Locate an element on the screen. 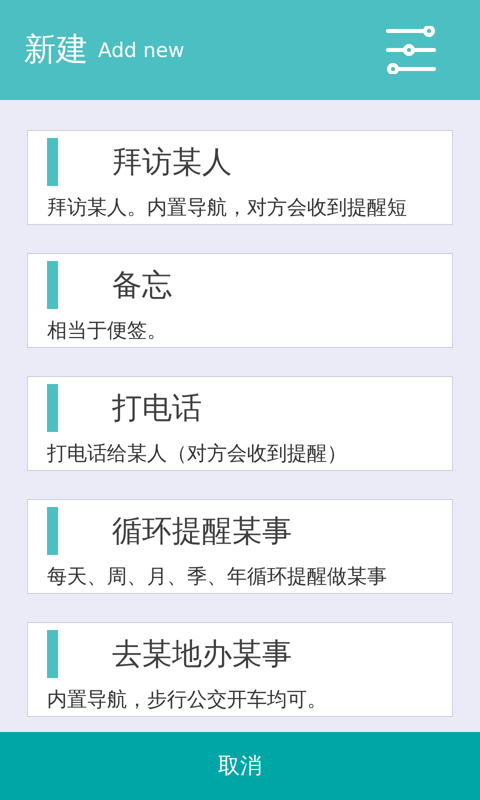 Image resolution: width=480 pixels, height=800 pixels. option-title: 拜访某人 is located at coordinates (172, 163).